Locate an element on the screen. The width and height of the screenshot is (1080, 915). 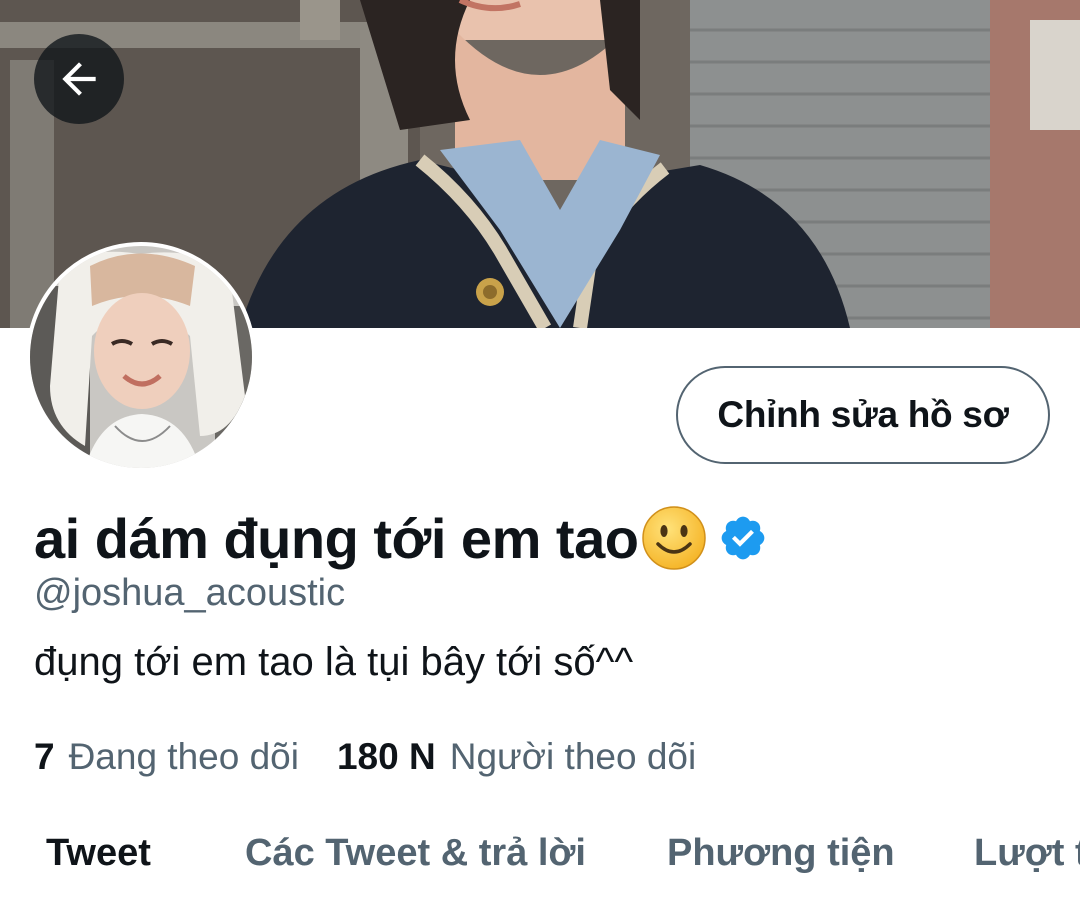
tab-likes: Lượt thích is located at coordinates (1027, 853).